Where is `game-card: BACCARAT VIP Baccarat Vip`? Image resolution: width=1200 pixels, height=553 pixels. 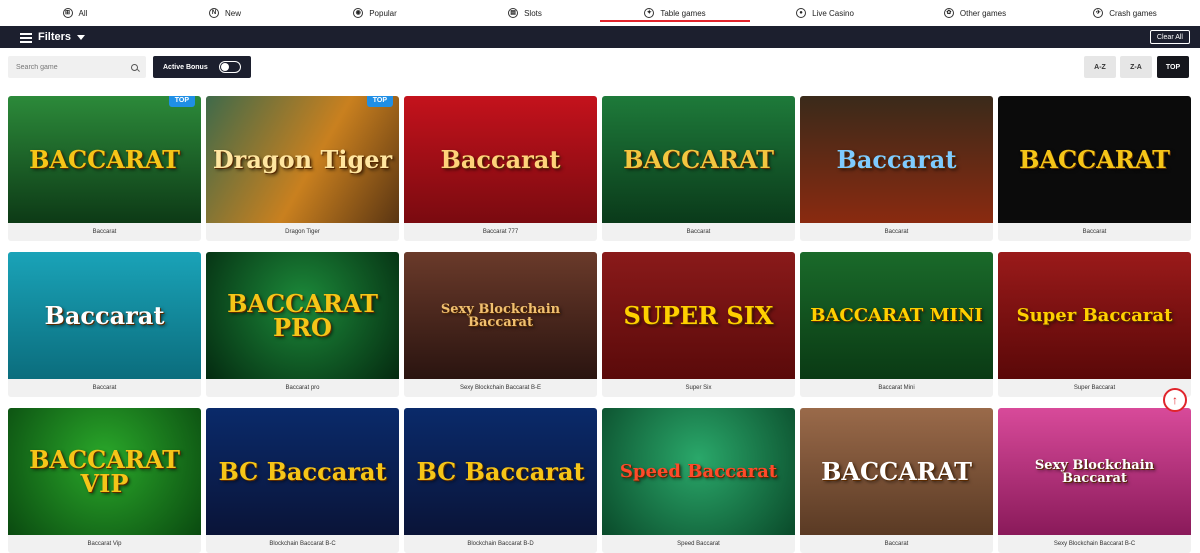 game-card: BACCARAT VIP Baccarat Vip is located at coordinates (104, 480).